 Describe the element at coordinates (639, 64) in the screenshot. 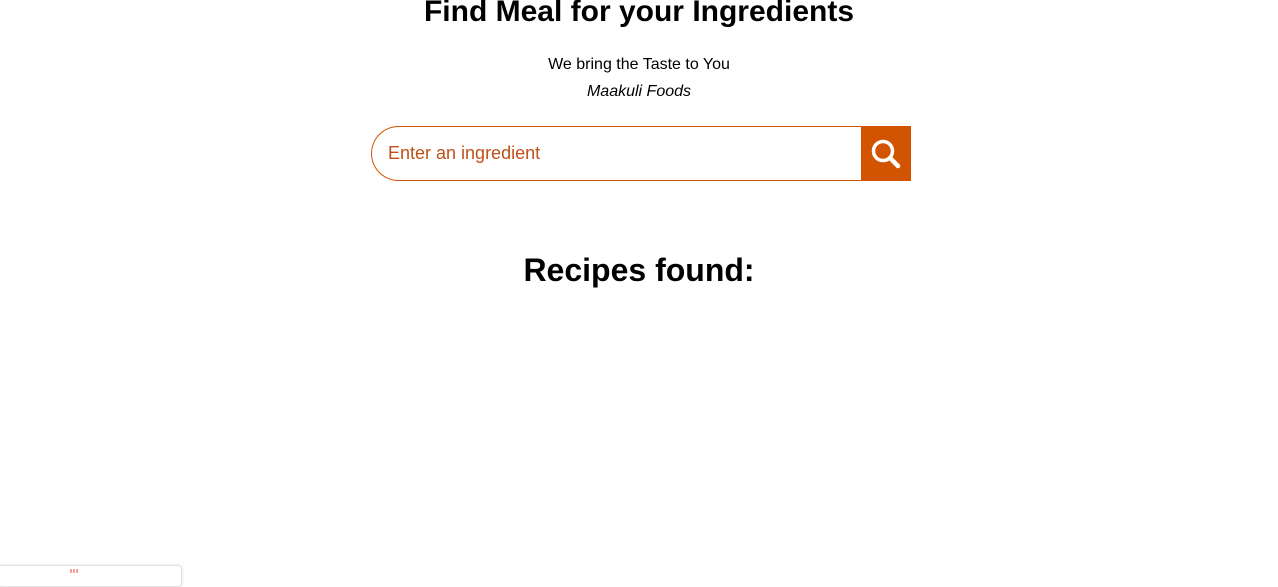

I see `tagline: We bring the Taste to You` at that location.